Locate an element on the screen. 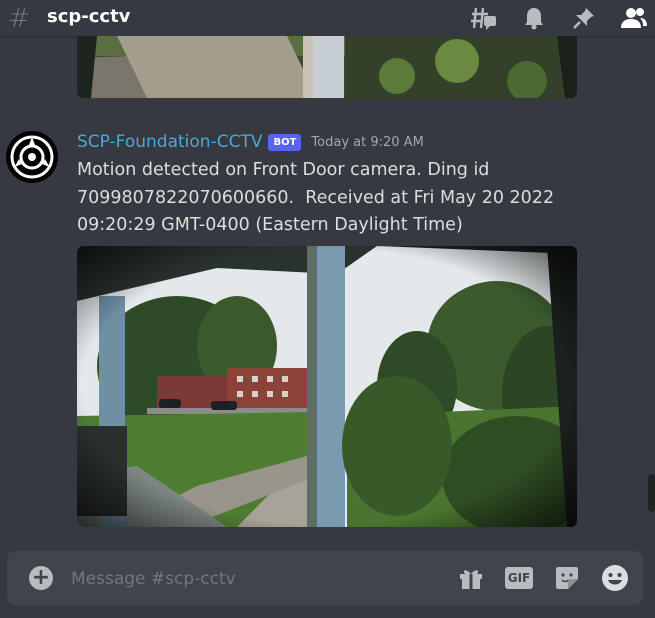 This screenshot has width=655, height=618. bot-tag: BOT is located at coordinates (285, 142).